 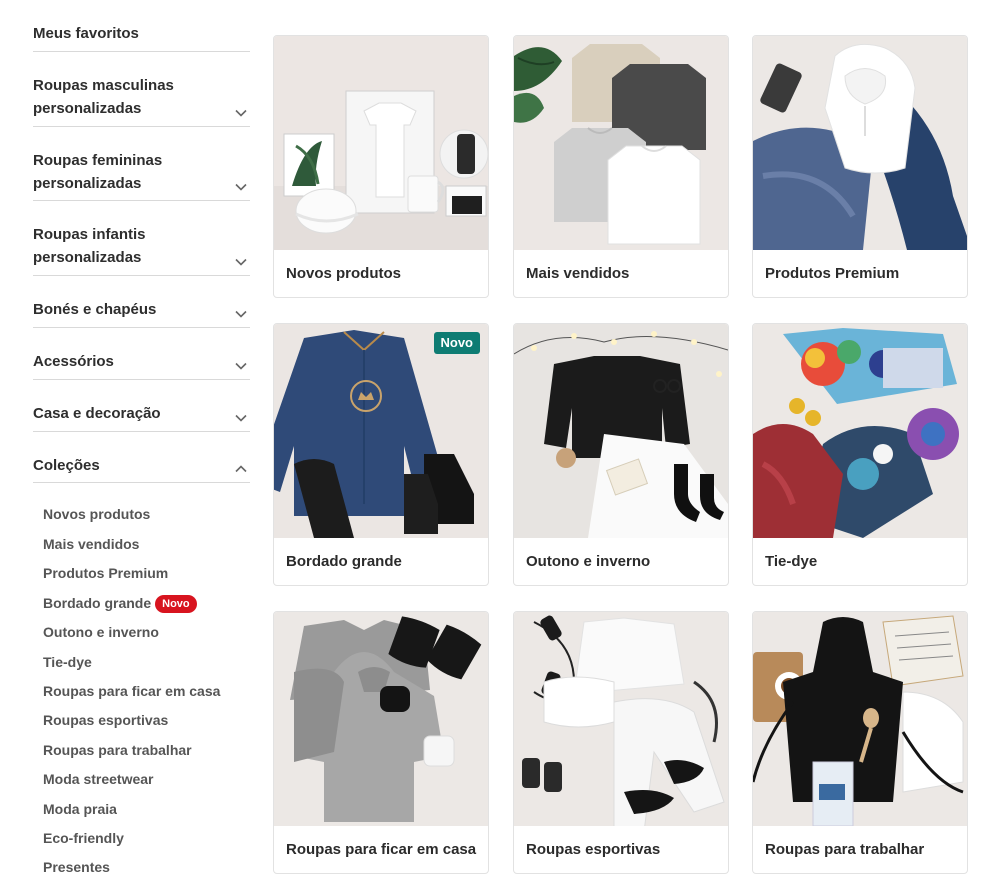 I want to click on sidebar-section-hats: Bonés e chapéus, so click(x=141, y=313).